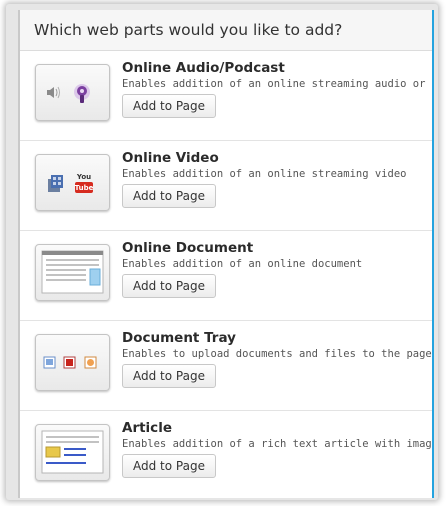 The image size is (446, 506). What do you see at coordinates (72, 272) in the screenshot?
I see `document-icon` at bounding box center [72, 272].